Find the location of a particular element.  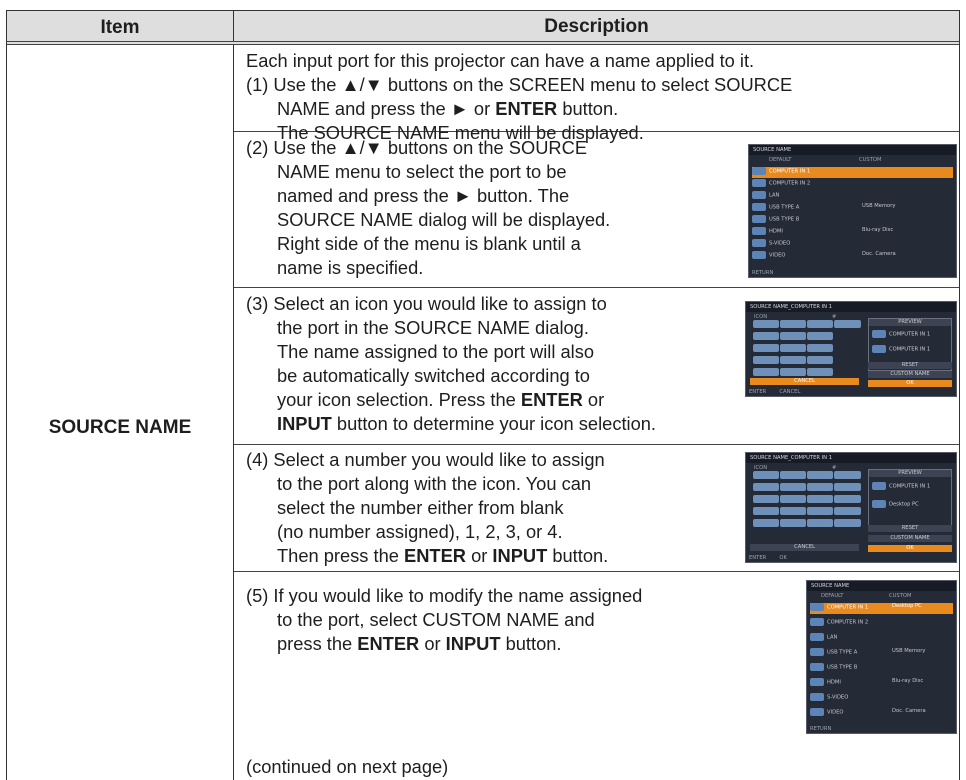

step1-line2: NAME and press the ► or ENTER button. is located at coordinates (448, 108).